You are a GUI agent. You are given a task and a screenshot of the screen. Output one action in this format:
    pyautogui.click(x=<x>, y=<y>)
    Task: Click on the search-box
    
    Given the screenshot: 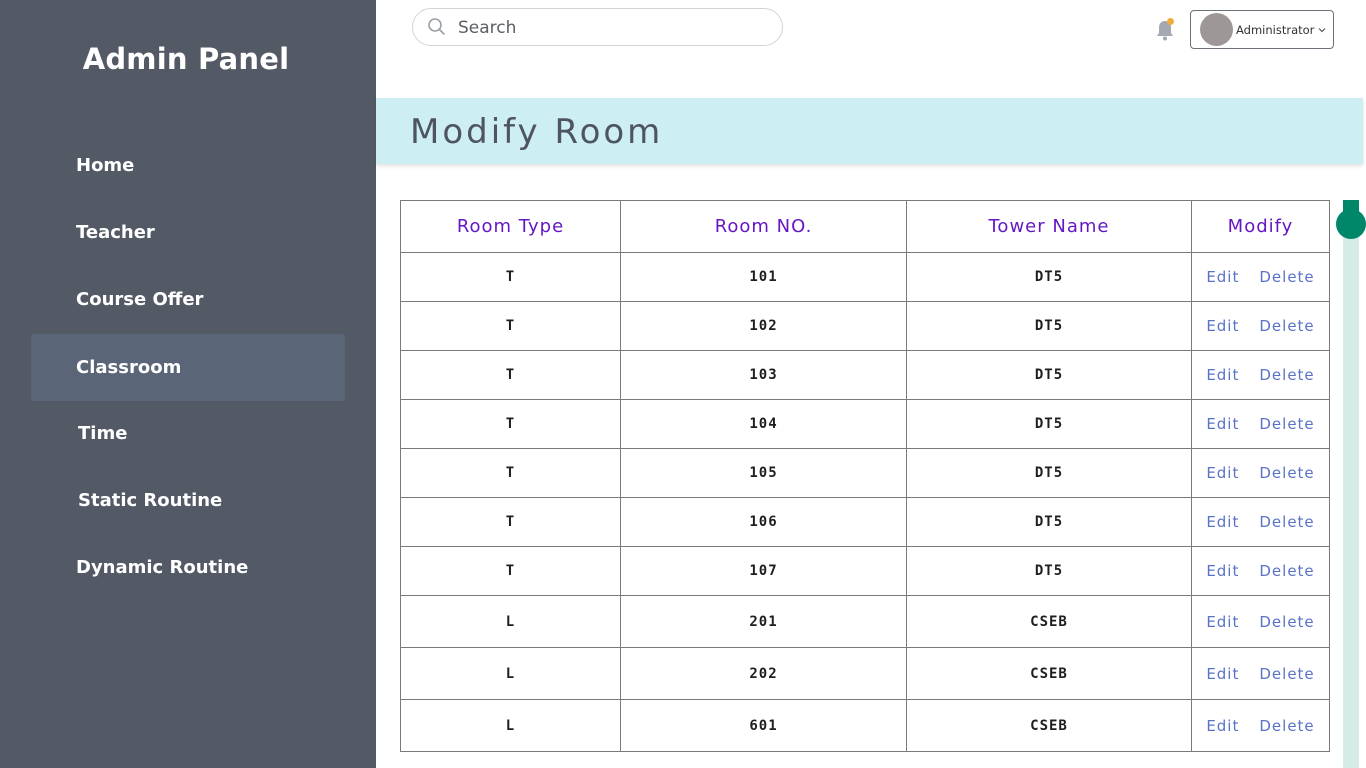 What is the action you would take?
    pyautogui.click(x=597, y=27)
    